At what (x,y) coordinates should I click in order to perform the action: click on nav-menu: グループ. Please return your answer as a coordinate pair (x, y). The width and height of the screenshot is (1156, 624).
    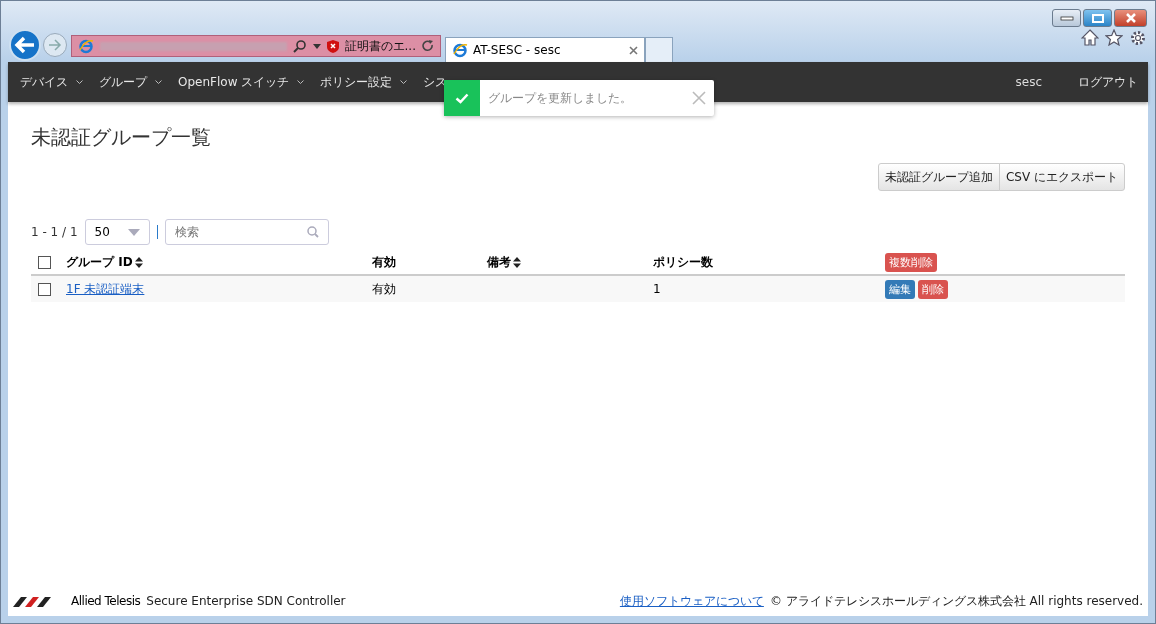
    Looking at the image, I should click on (130, 82).